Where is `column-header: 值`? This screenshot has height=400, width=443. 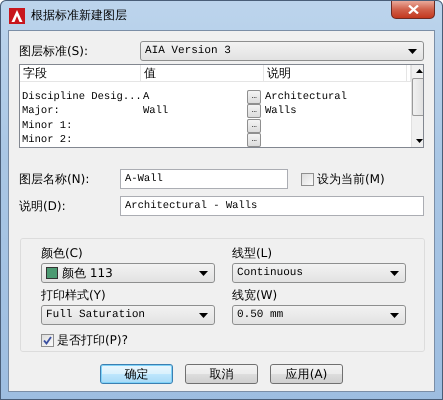 column-header: 值 is located at coordinates (202, 73).